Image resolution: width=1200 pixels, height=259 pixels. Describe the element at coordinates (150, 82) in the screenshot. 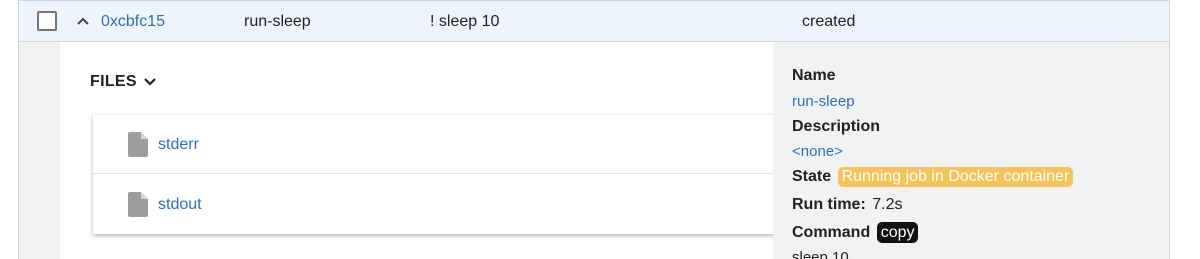

I see `chevron-down-icon` at that location.